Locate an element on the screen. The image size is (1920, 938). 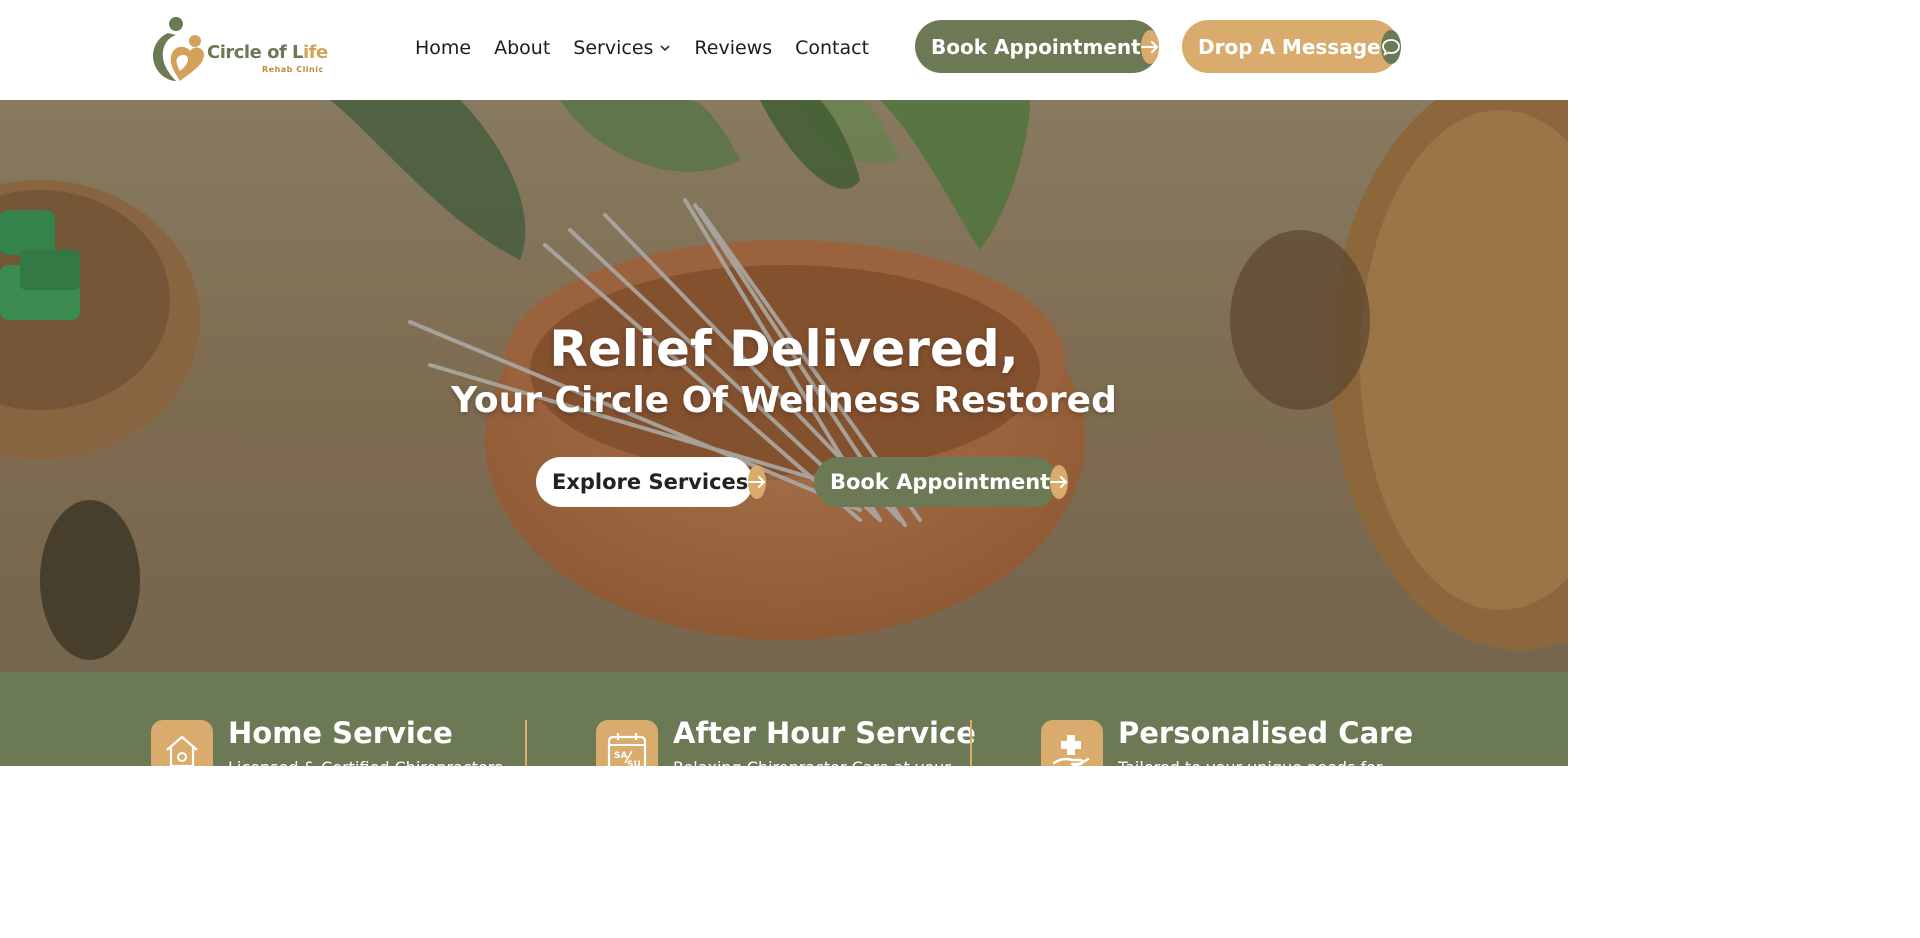
main-nav: Home About Services Reviews Contact is located at coordinates (653, 48).